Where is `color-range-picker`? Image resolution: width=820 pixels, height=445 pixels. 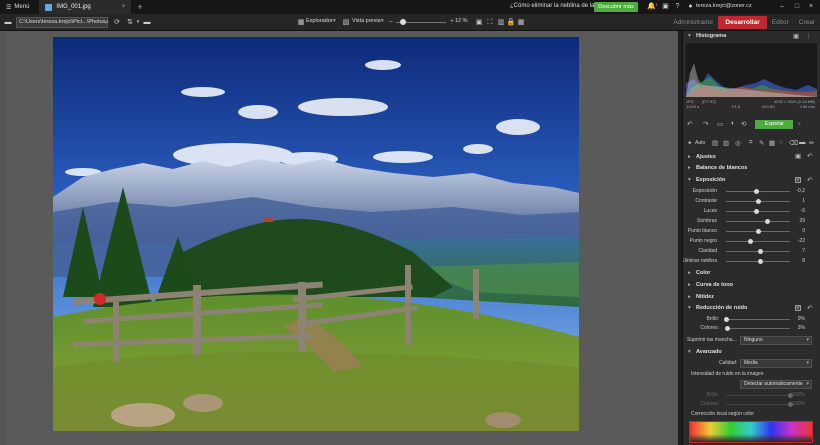 color-range-picker is located at coordinates (751, 432).